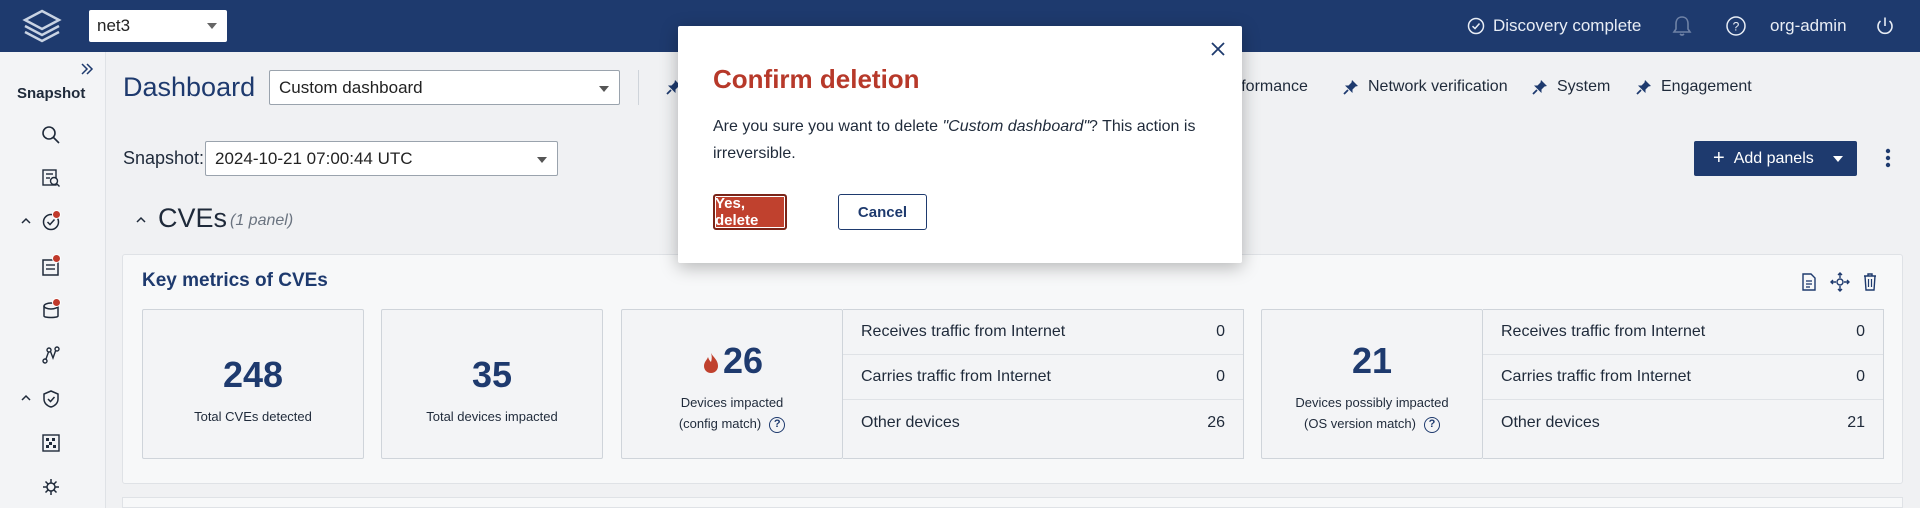  Describe the element at coordinates (750, 212) in the screenshot. I see `confirm-delete-button: Yes, delete` at that location.